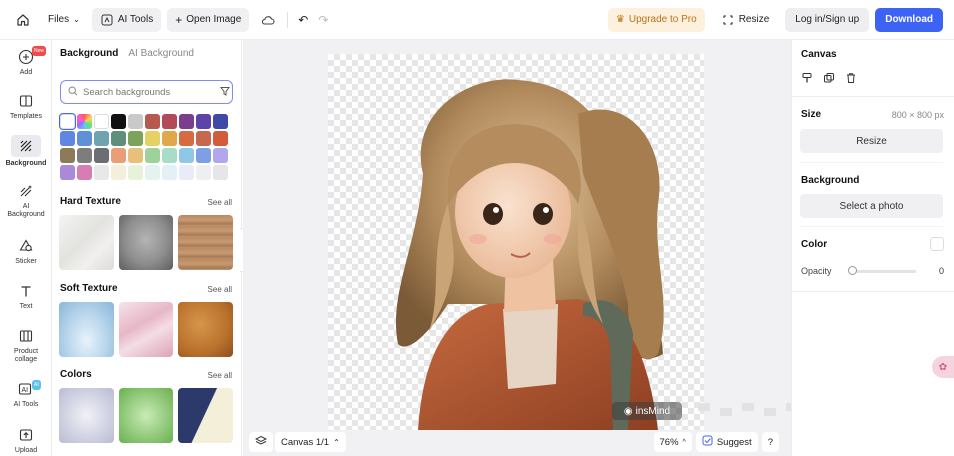  Describe the element at coordinates (206, 242) in the screenshot. I see `wood-texture-thumb` at that location.